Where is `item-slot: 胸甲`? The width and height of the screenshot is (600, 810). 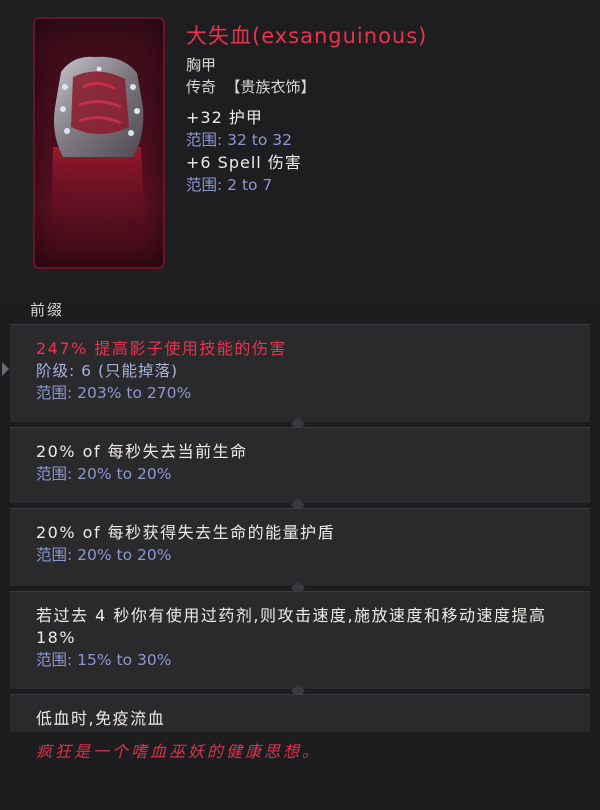 item-slot: 胸甲 is located at coordinates (201, 65).